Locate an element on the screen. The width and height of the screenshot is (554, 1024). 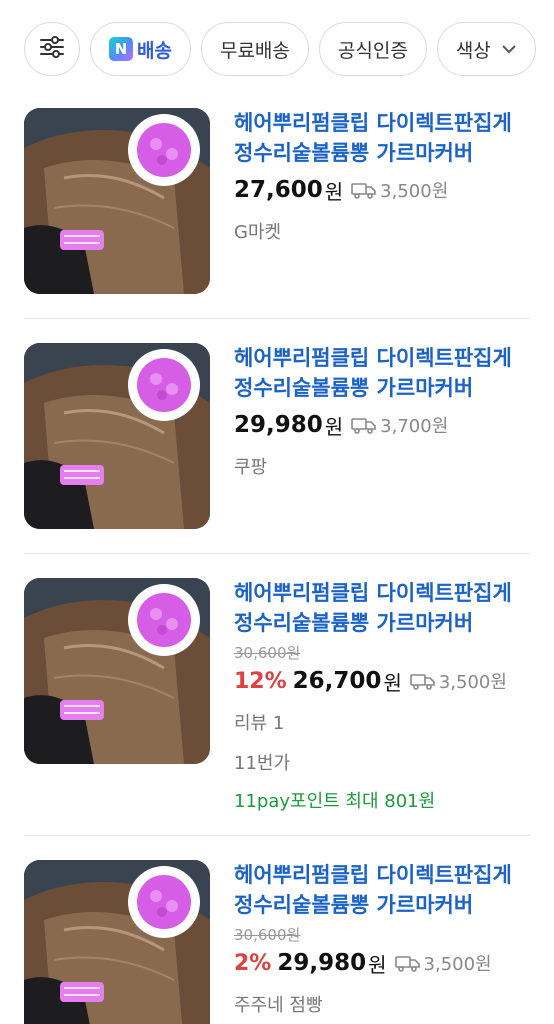
n-delivery-label: 배송 is located at coordinates (154, 50).